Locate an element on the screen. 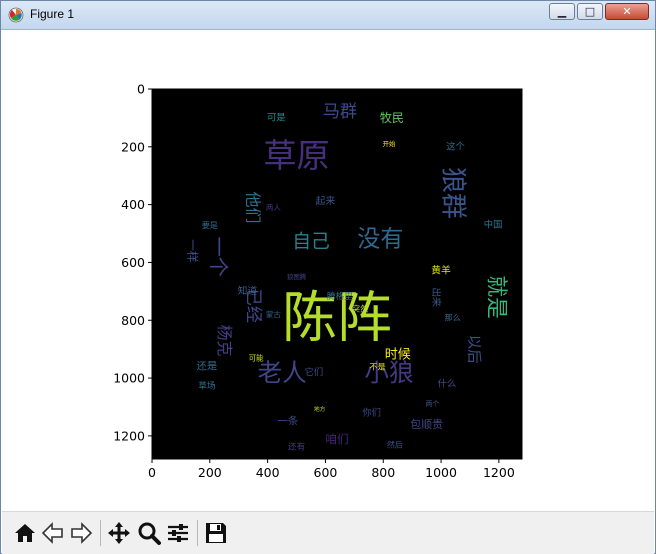 This screenshot has height=554, width=656. wordcloud-word: 开始 is located at coordinates (389, 143).